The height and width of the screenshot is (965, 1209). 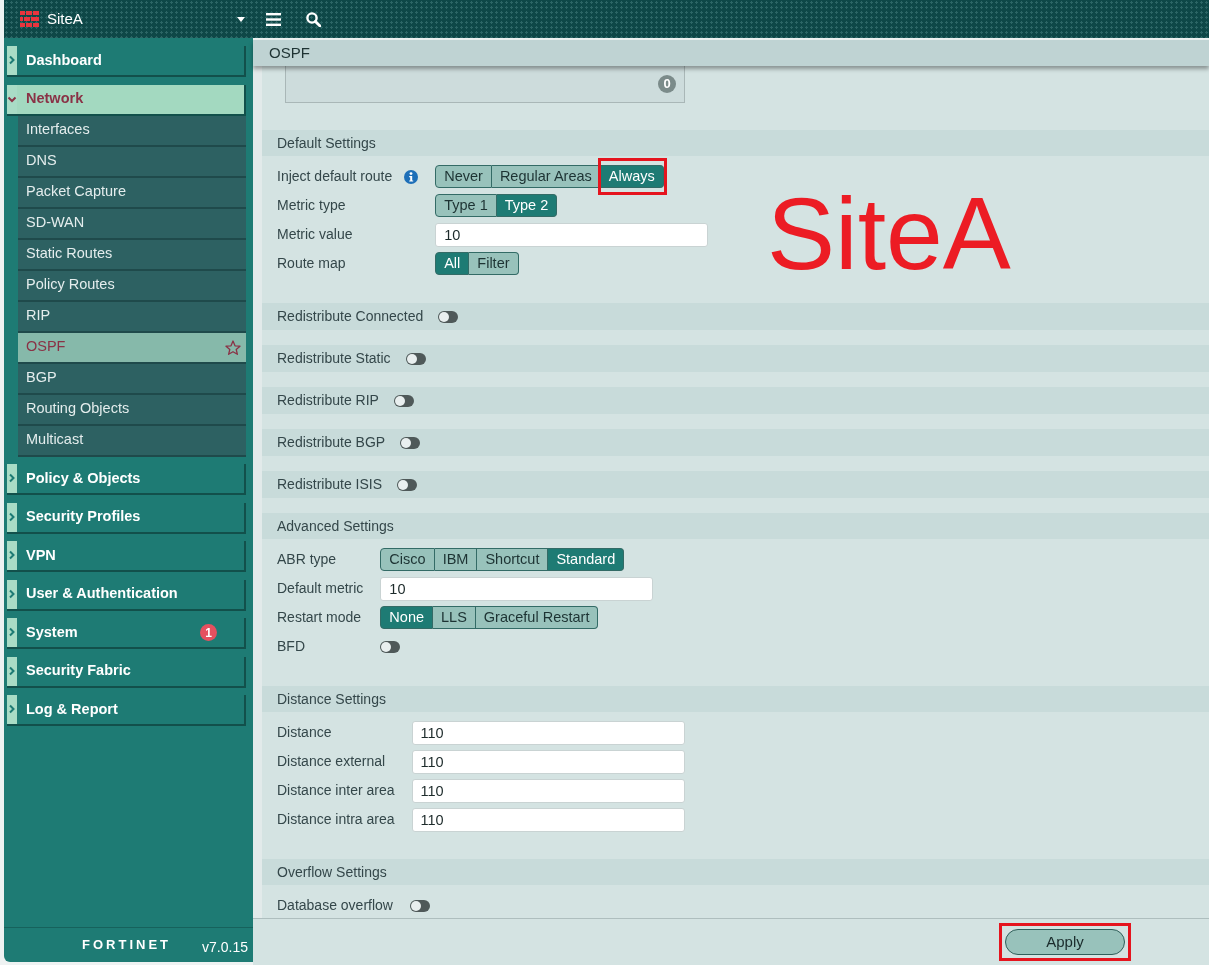 What do you see at coordinates (331, 761) in the screenshot?
I see `field-label: Distance external` at bounding box center [331, 761].